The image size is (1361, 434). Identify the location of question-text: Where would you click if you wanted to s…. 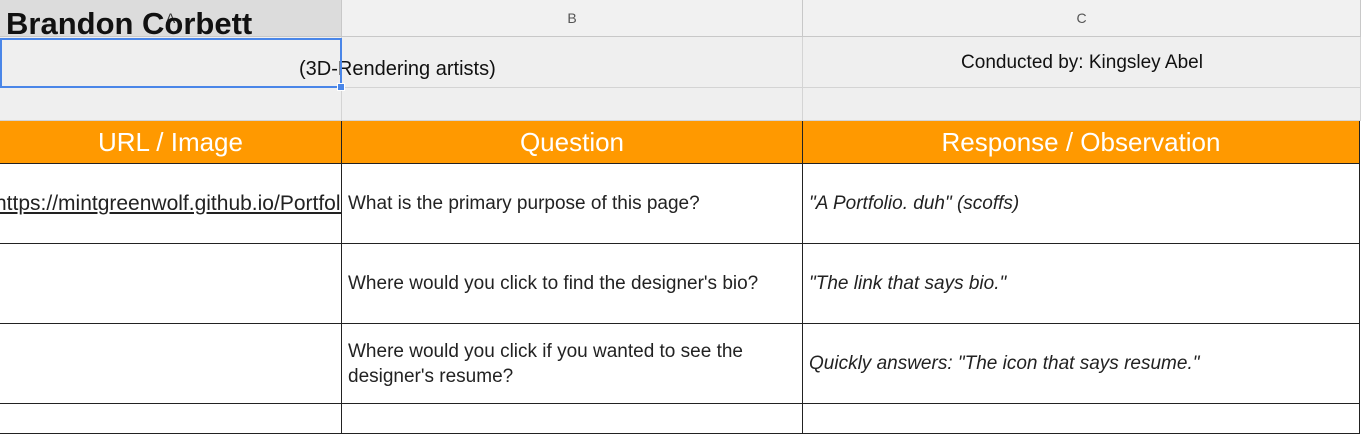
(545, 363).